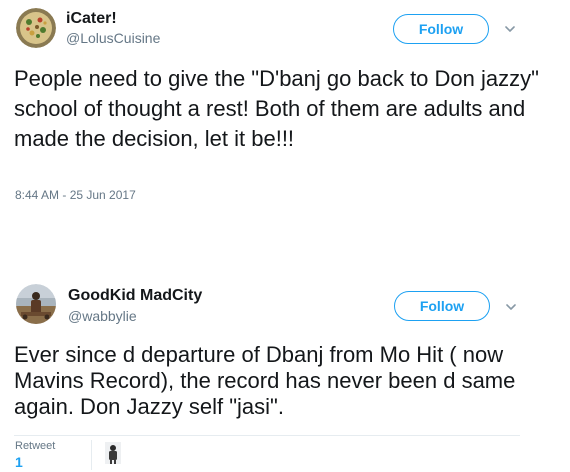 The width and height of the screenshot is (570, 472). What do you see at coordinates (113, 38) in the screenshot?
I see `user-handle: @LolusCuisine` at bounding box center [113, 38].